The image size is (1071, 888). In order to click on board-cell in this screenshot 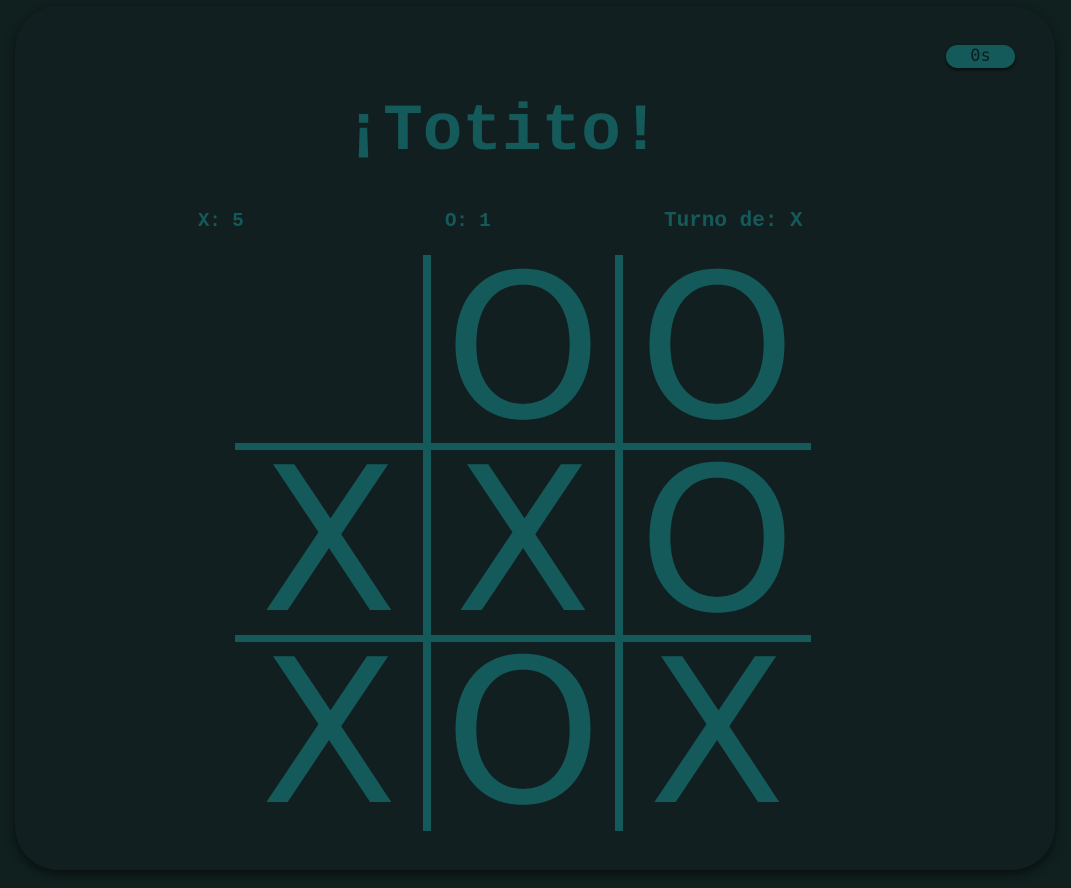, I will do `click(329, 349)`.